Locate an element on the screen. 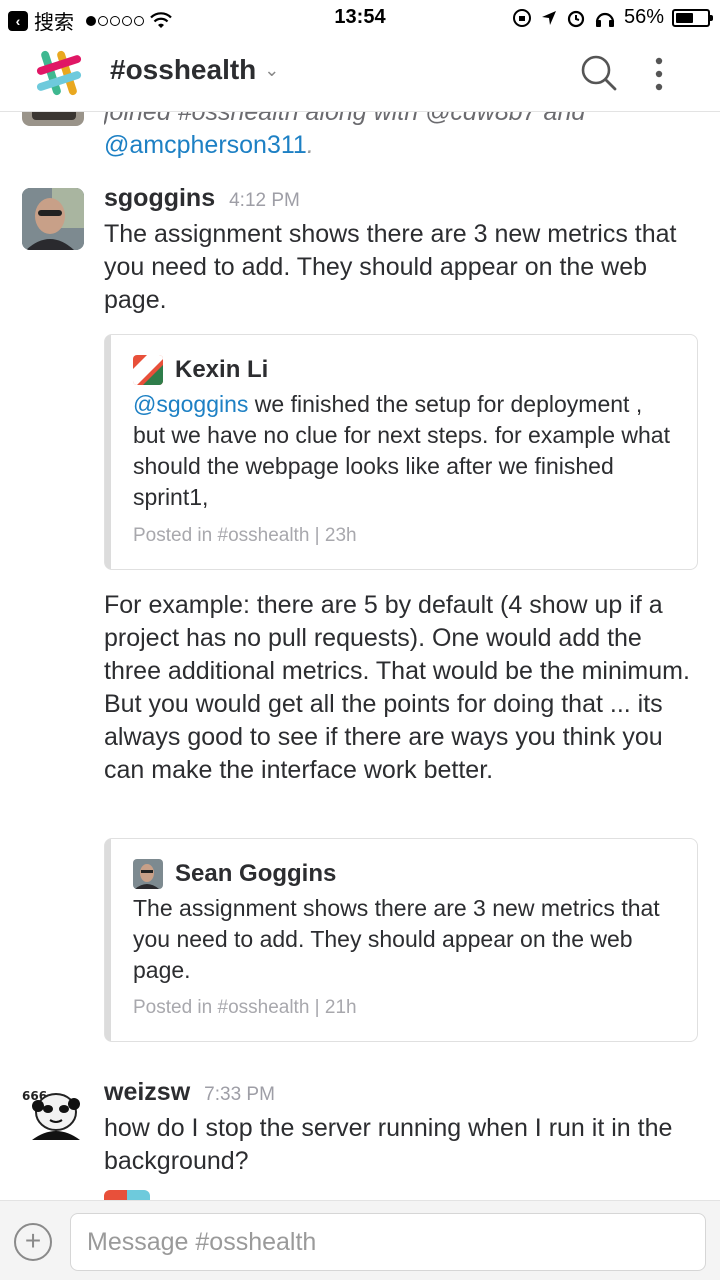 The width and height of the screenshot is (720, 1280). username: sgoggins is located at coordinates (159, 198).